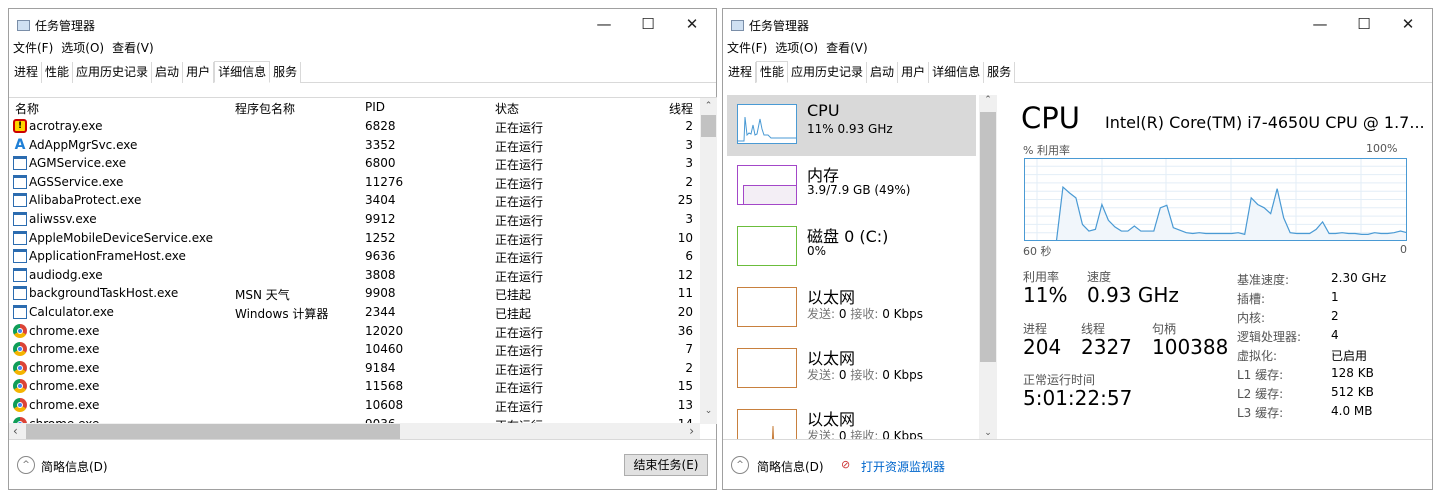  I want to click on col-status: 状态, so click(507, 108).